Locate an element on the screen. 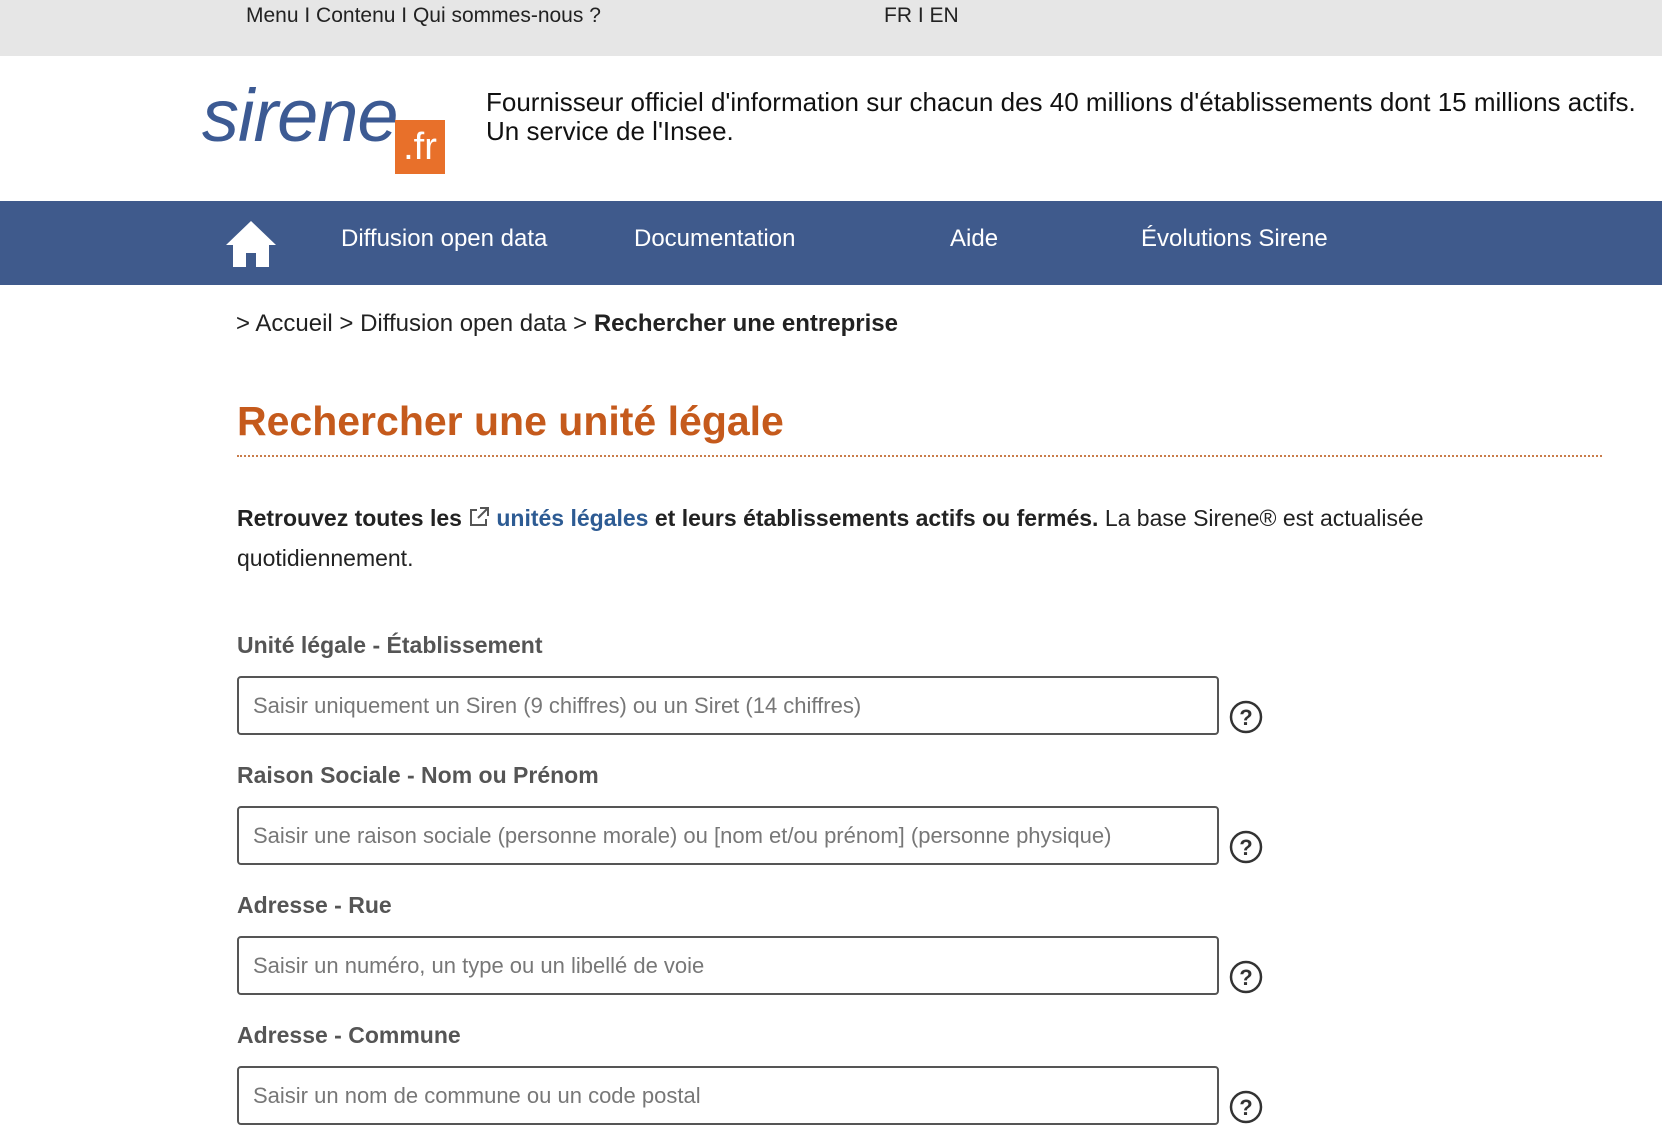 Image resolution: width=1662 pixels, height=1125 pixels. siren-siret-input is located at coordinates (728, 705).